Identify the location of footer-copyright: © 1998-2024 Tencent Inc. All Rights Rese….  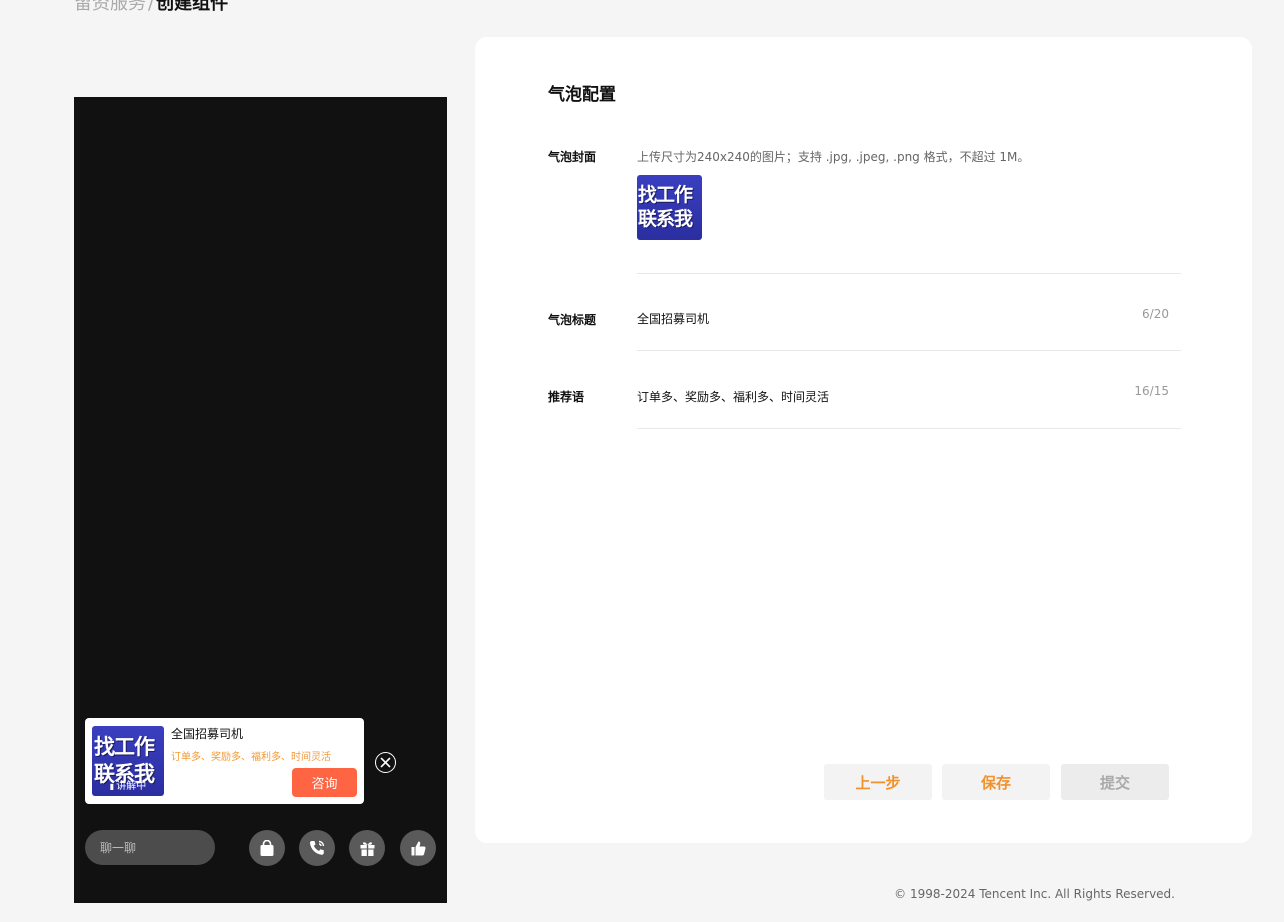
(1034, 894).